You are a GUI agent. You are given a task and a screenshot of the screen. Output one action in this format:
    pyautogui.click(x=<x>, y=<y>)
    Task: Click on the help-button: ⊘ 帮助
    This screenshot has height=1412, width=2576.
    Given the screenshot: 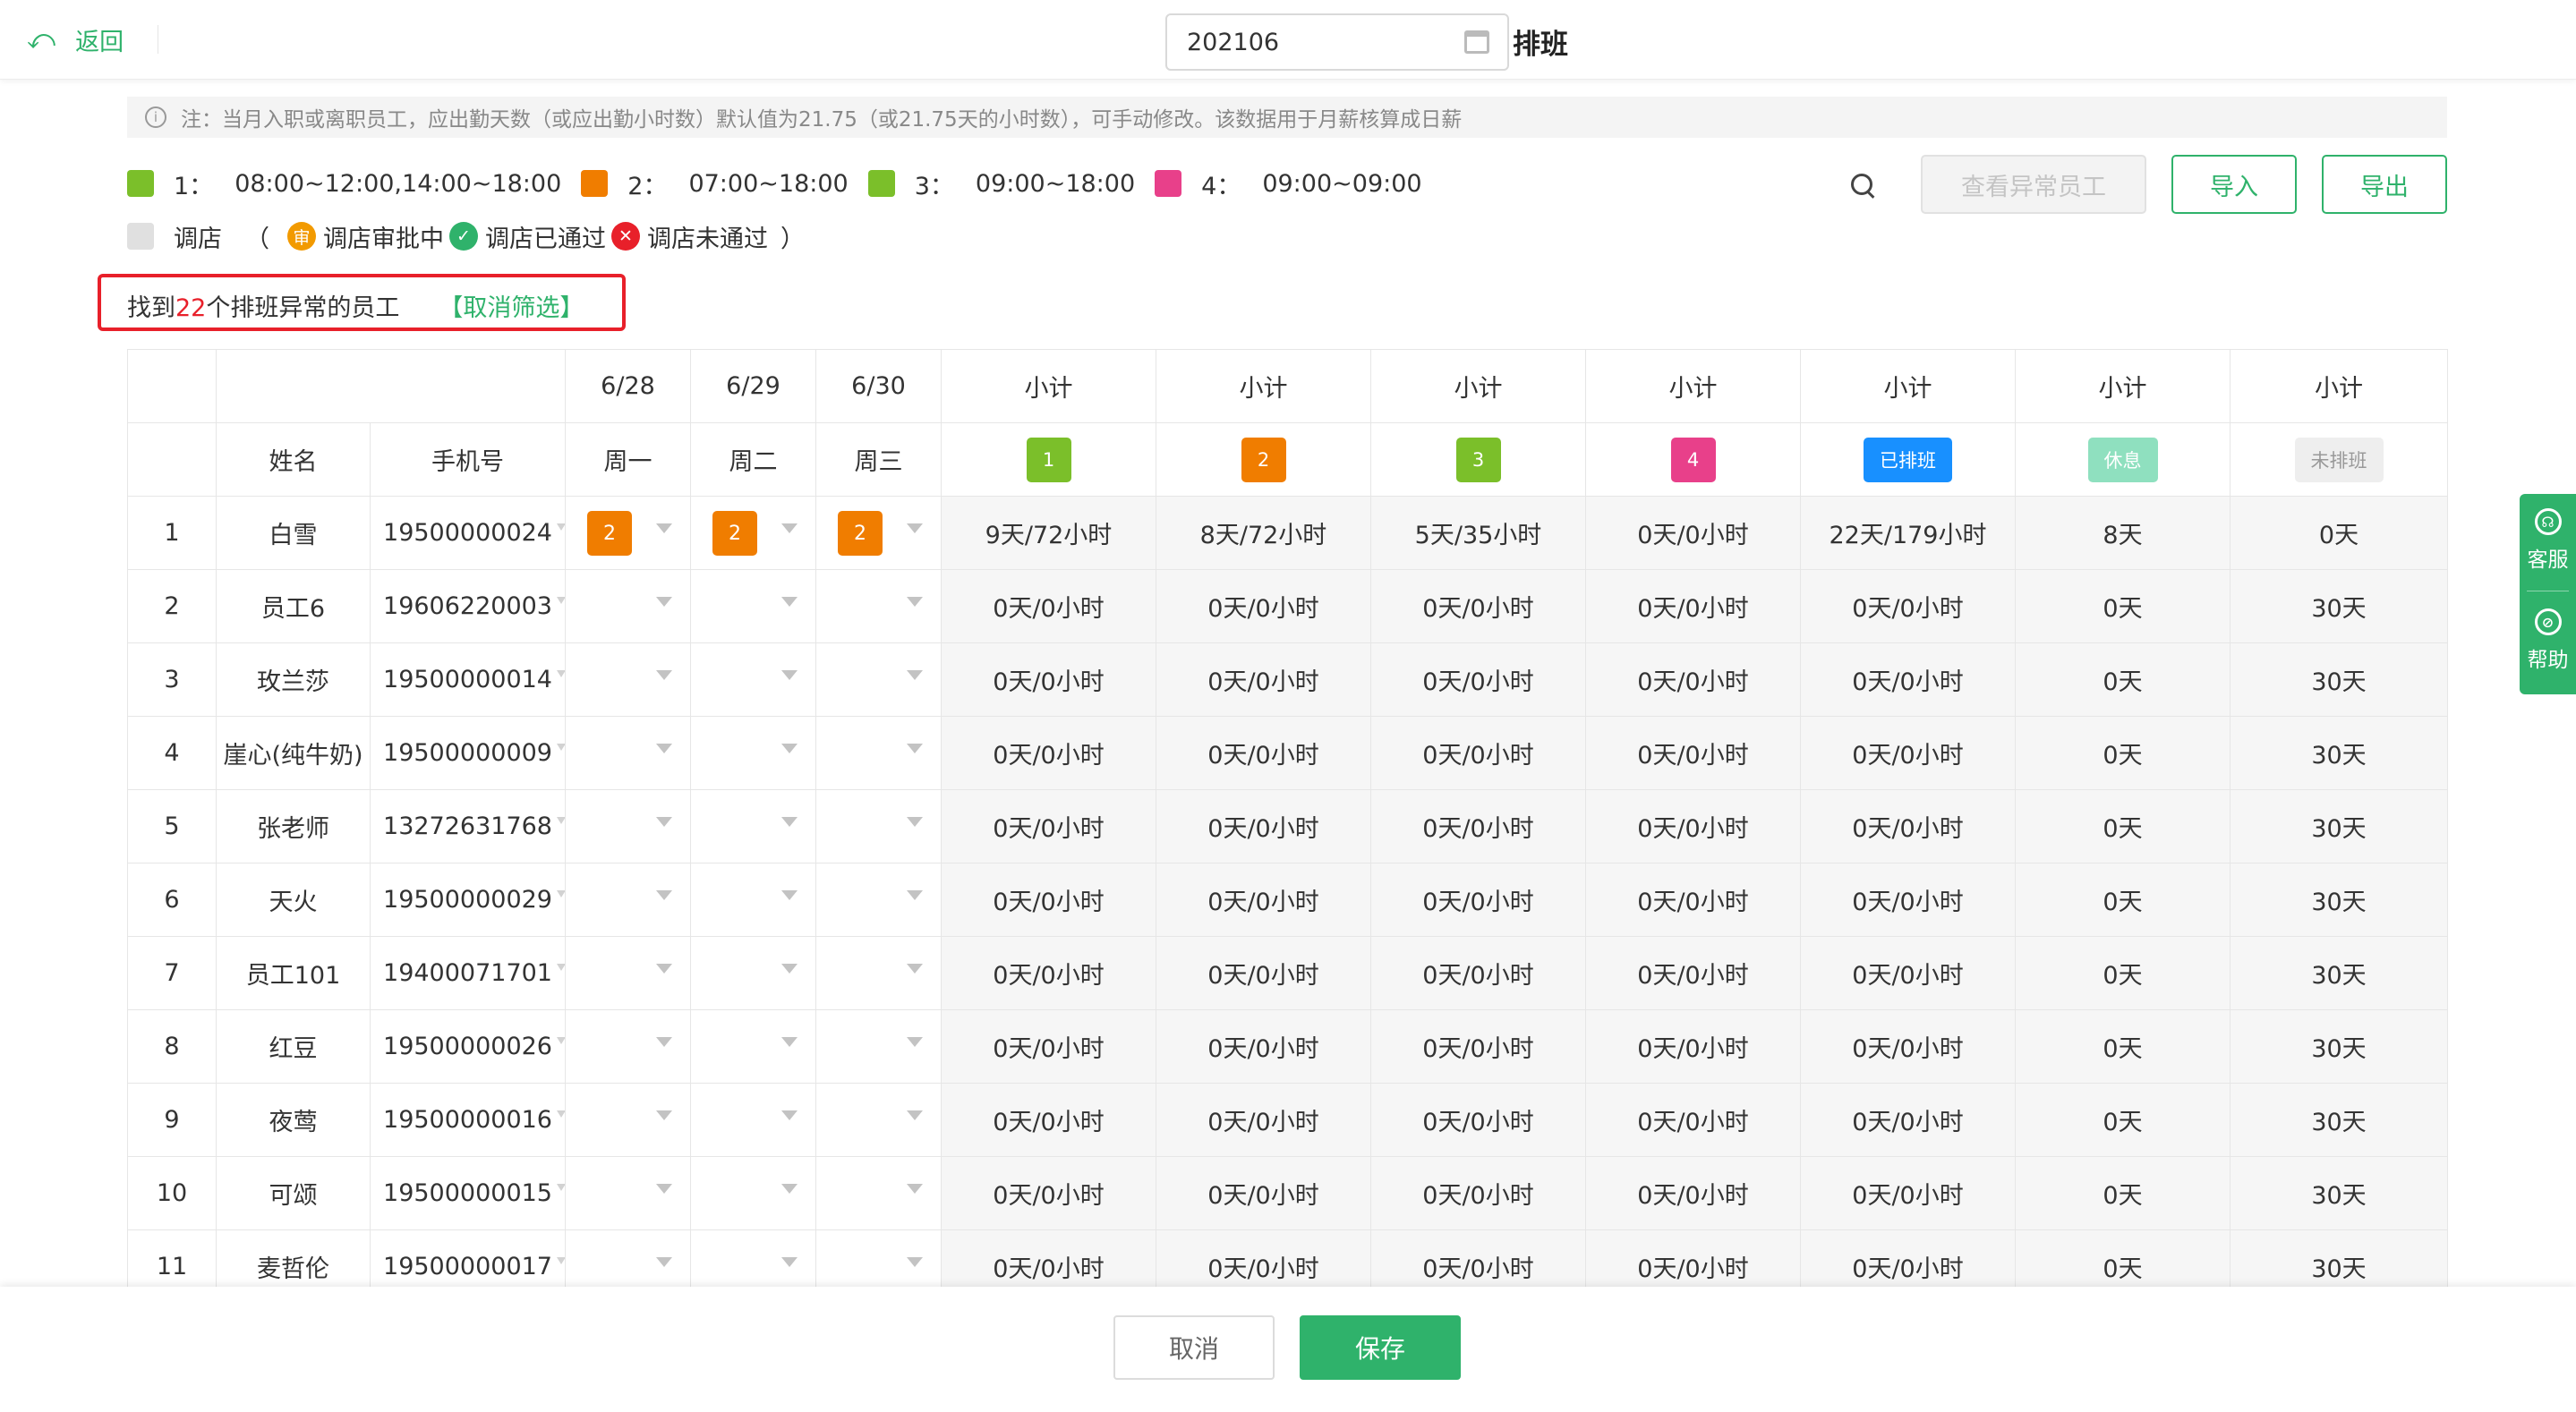 What is the action you would take?
    pyautogui.click(x=2548, y=640)
    